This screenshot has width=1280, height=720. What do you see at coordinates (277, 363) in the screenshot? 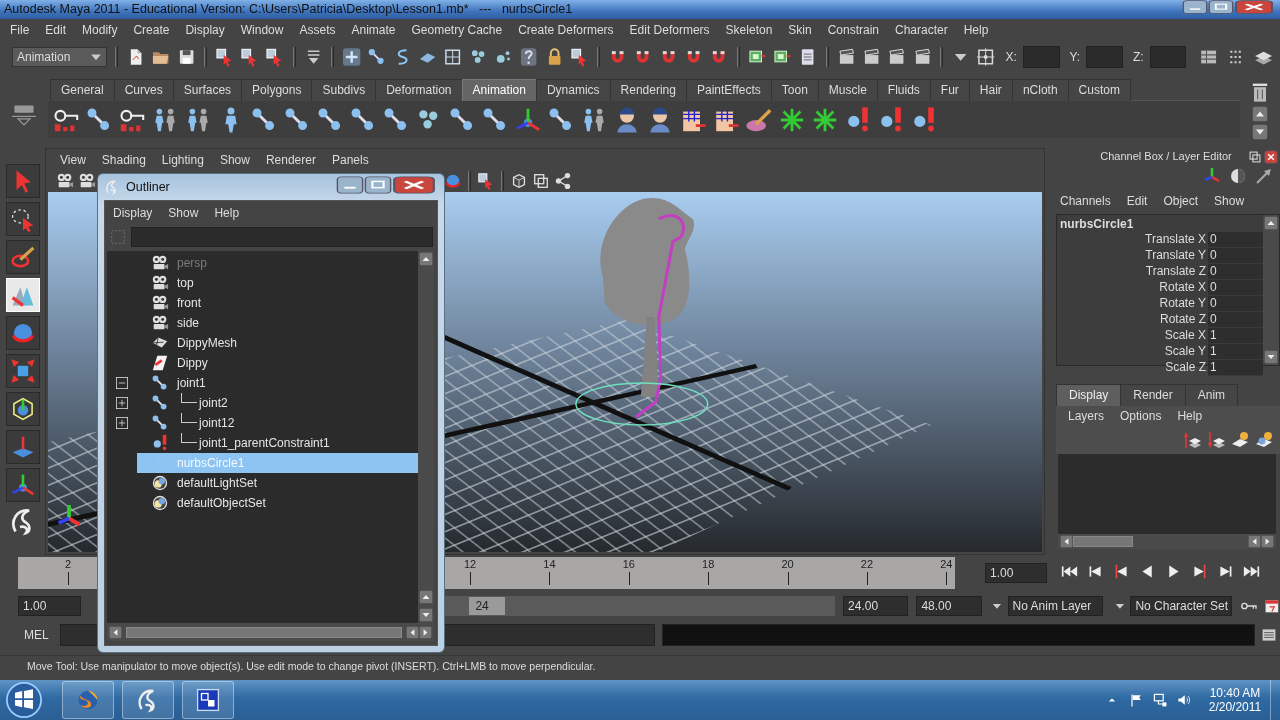
I see `outliner-item: Dippy` at bounding box center [277, 363].